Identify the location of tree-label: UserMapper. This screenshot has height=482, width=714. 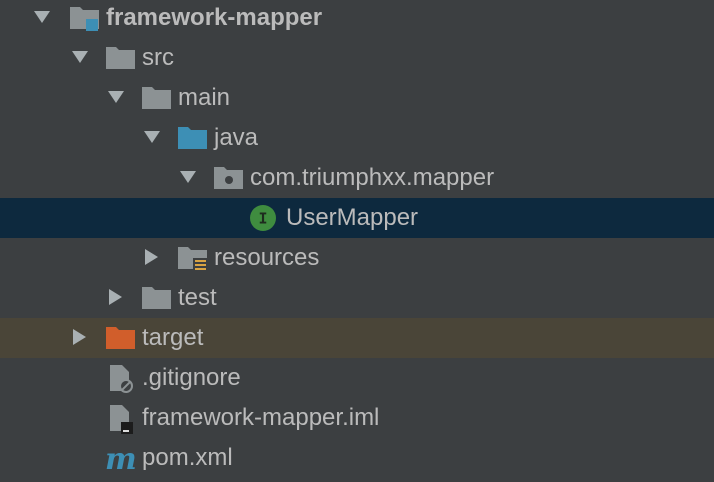
(352, 217).